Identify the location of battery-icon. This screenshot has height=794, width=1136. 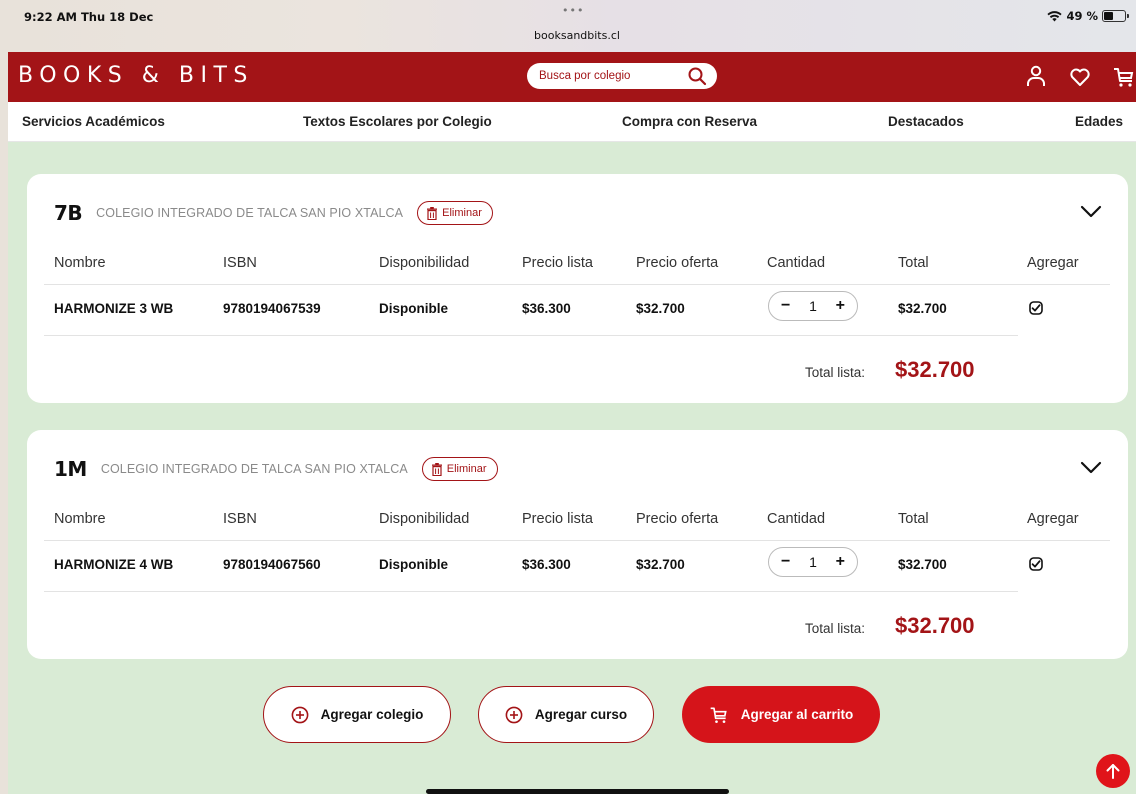
(1115, 16).